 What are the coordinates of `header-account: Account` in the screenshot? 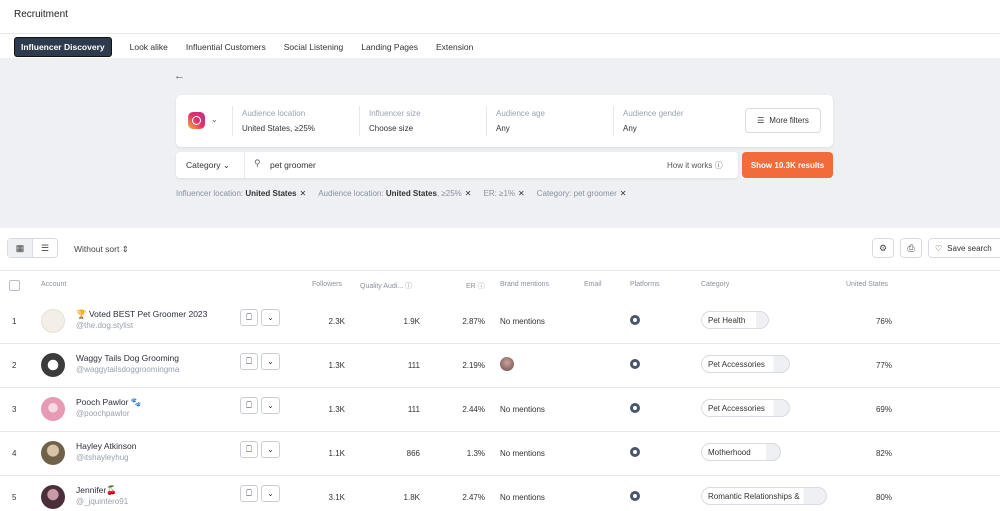 It's located at (53, 284).